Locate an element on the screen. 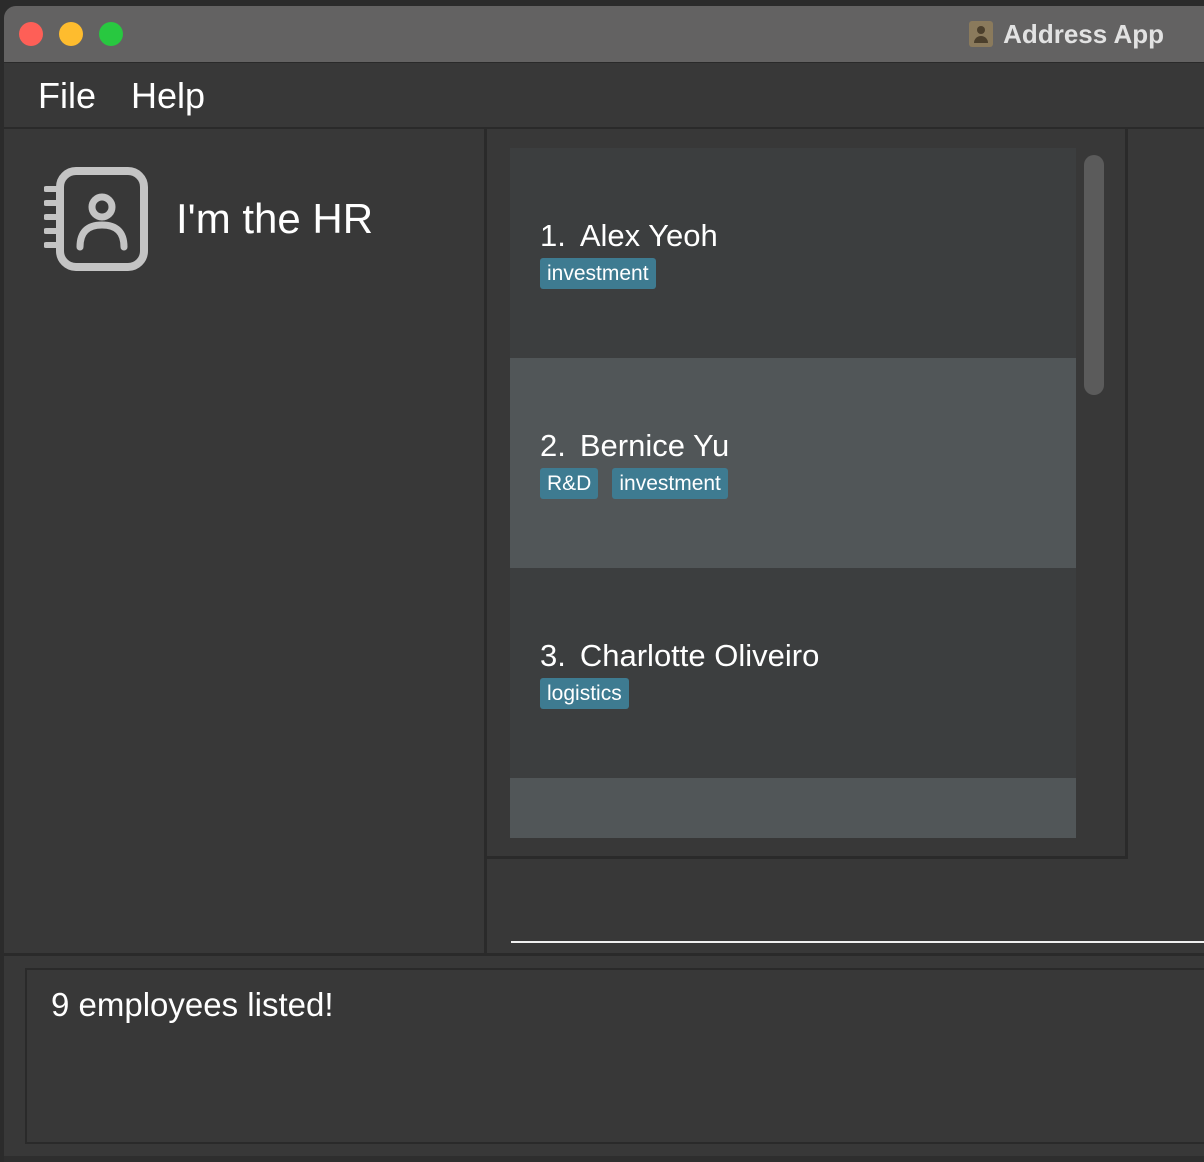  person-index: 2. is located at coordinates (553, 445).